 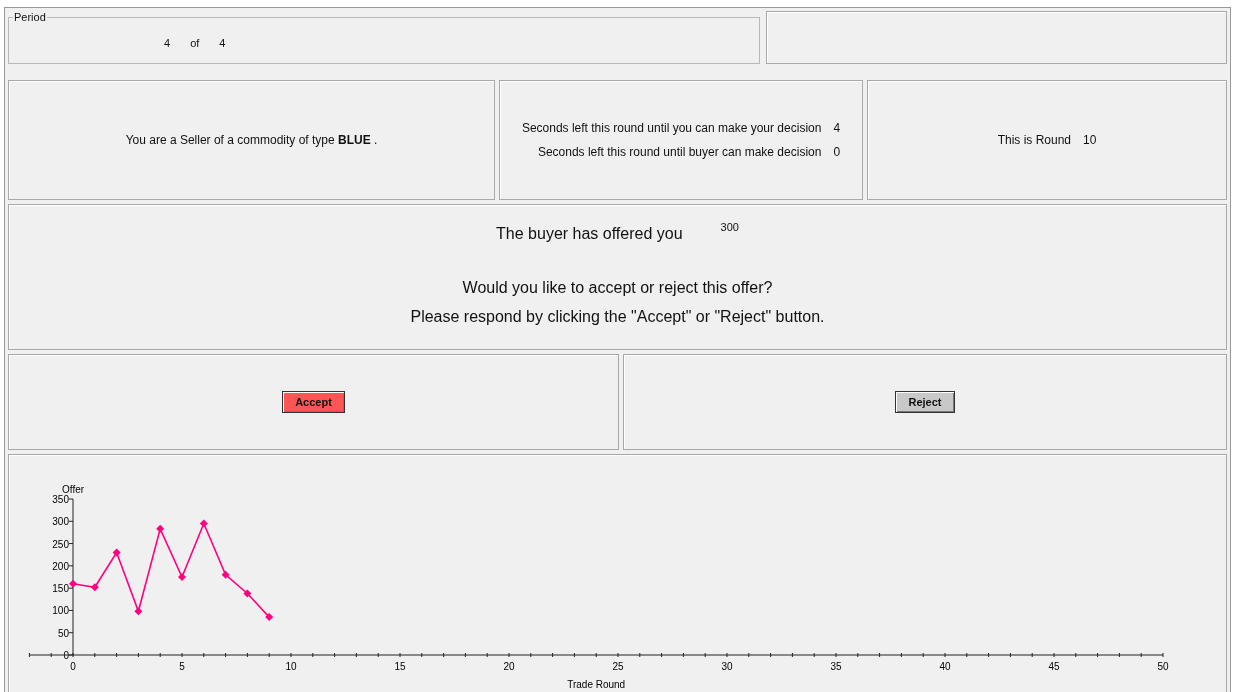 What do you see at coordinates (617, 317) in the screenshot?
I see `offer-instruction: Please respond by clicking the "Accept" or "Reject" button.` at bounding box center [617, 317].